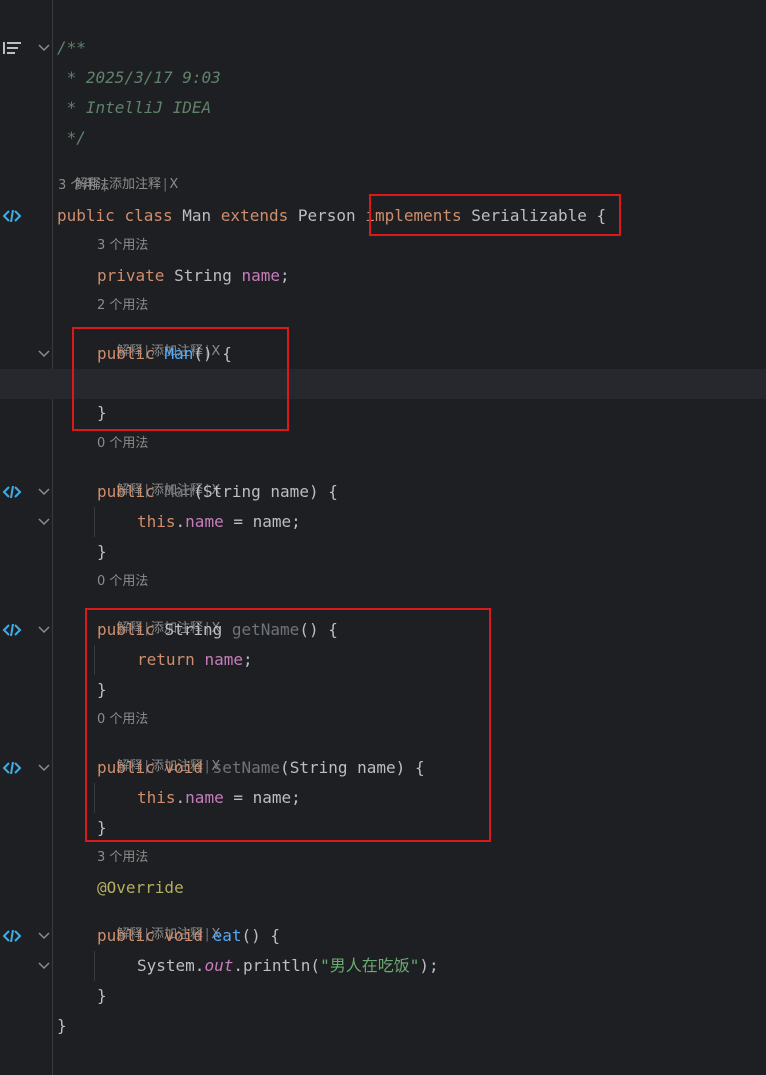  Describe the element at coordinates (122, 306) in the screenshot. I see `usages-hint: 2 个用法` at that location.